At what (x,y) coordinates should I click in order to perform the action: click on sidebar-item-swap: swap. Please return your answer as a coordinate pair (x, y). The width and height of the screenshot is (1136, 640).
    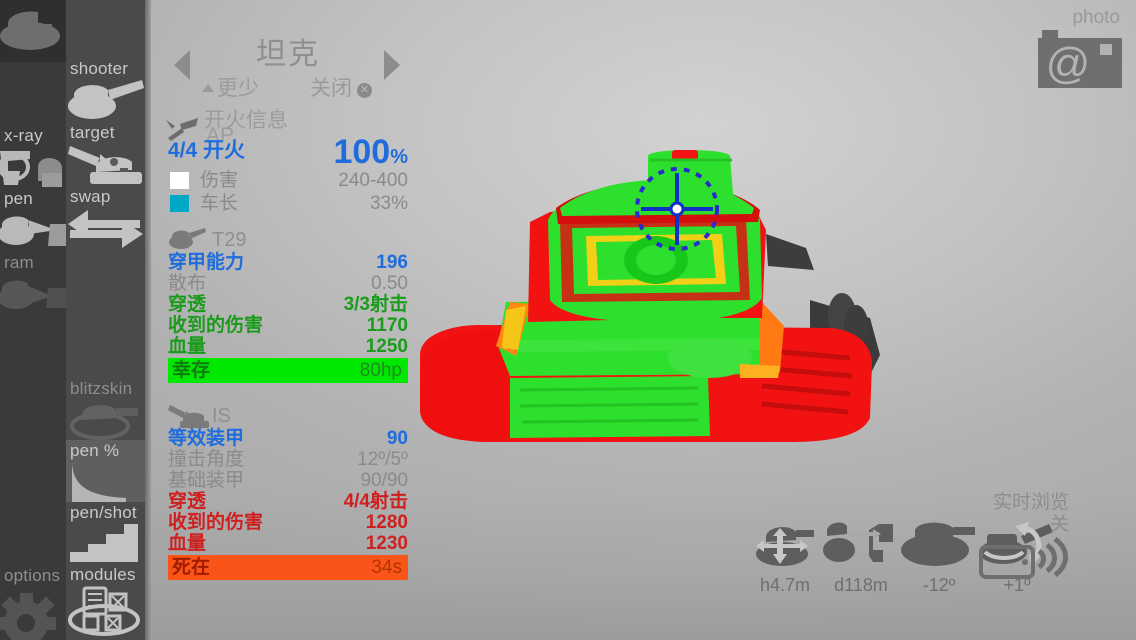
    Looking at the image, I should click on (105, 218).